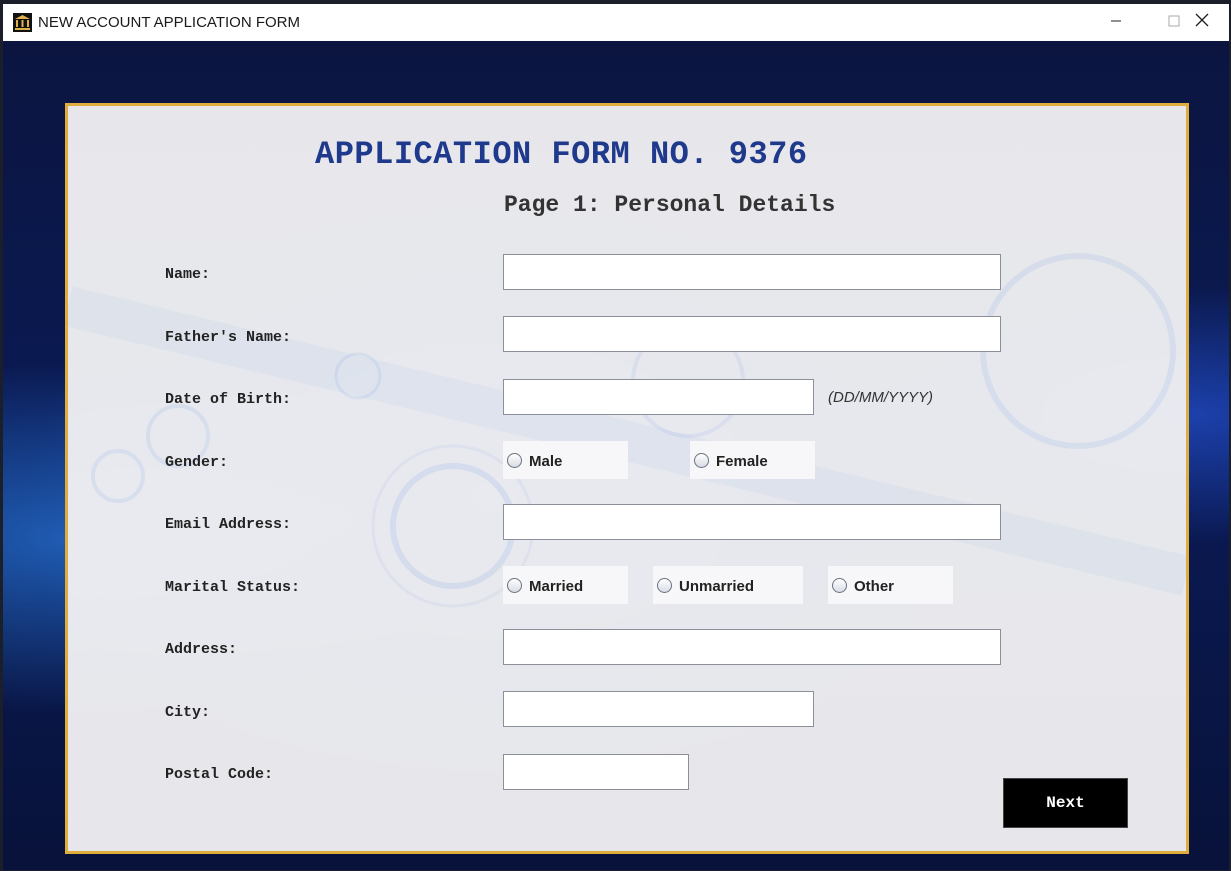 This screenshot has height=871, width=1231. I want to click on dob-label: Date of Birth:, so click(228, 399).